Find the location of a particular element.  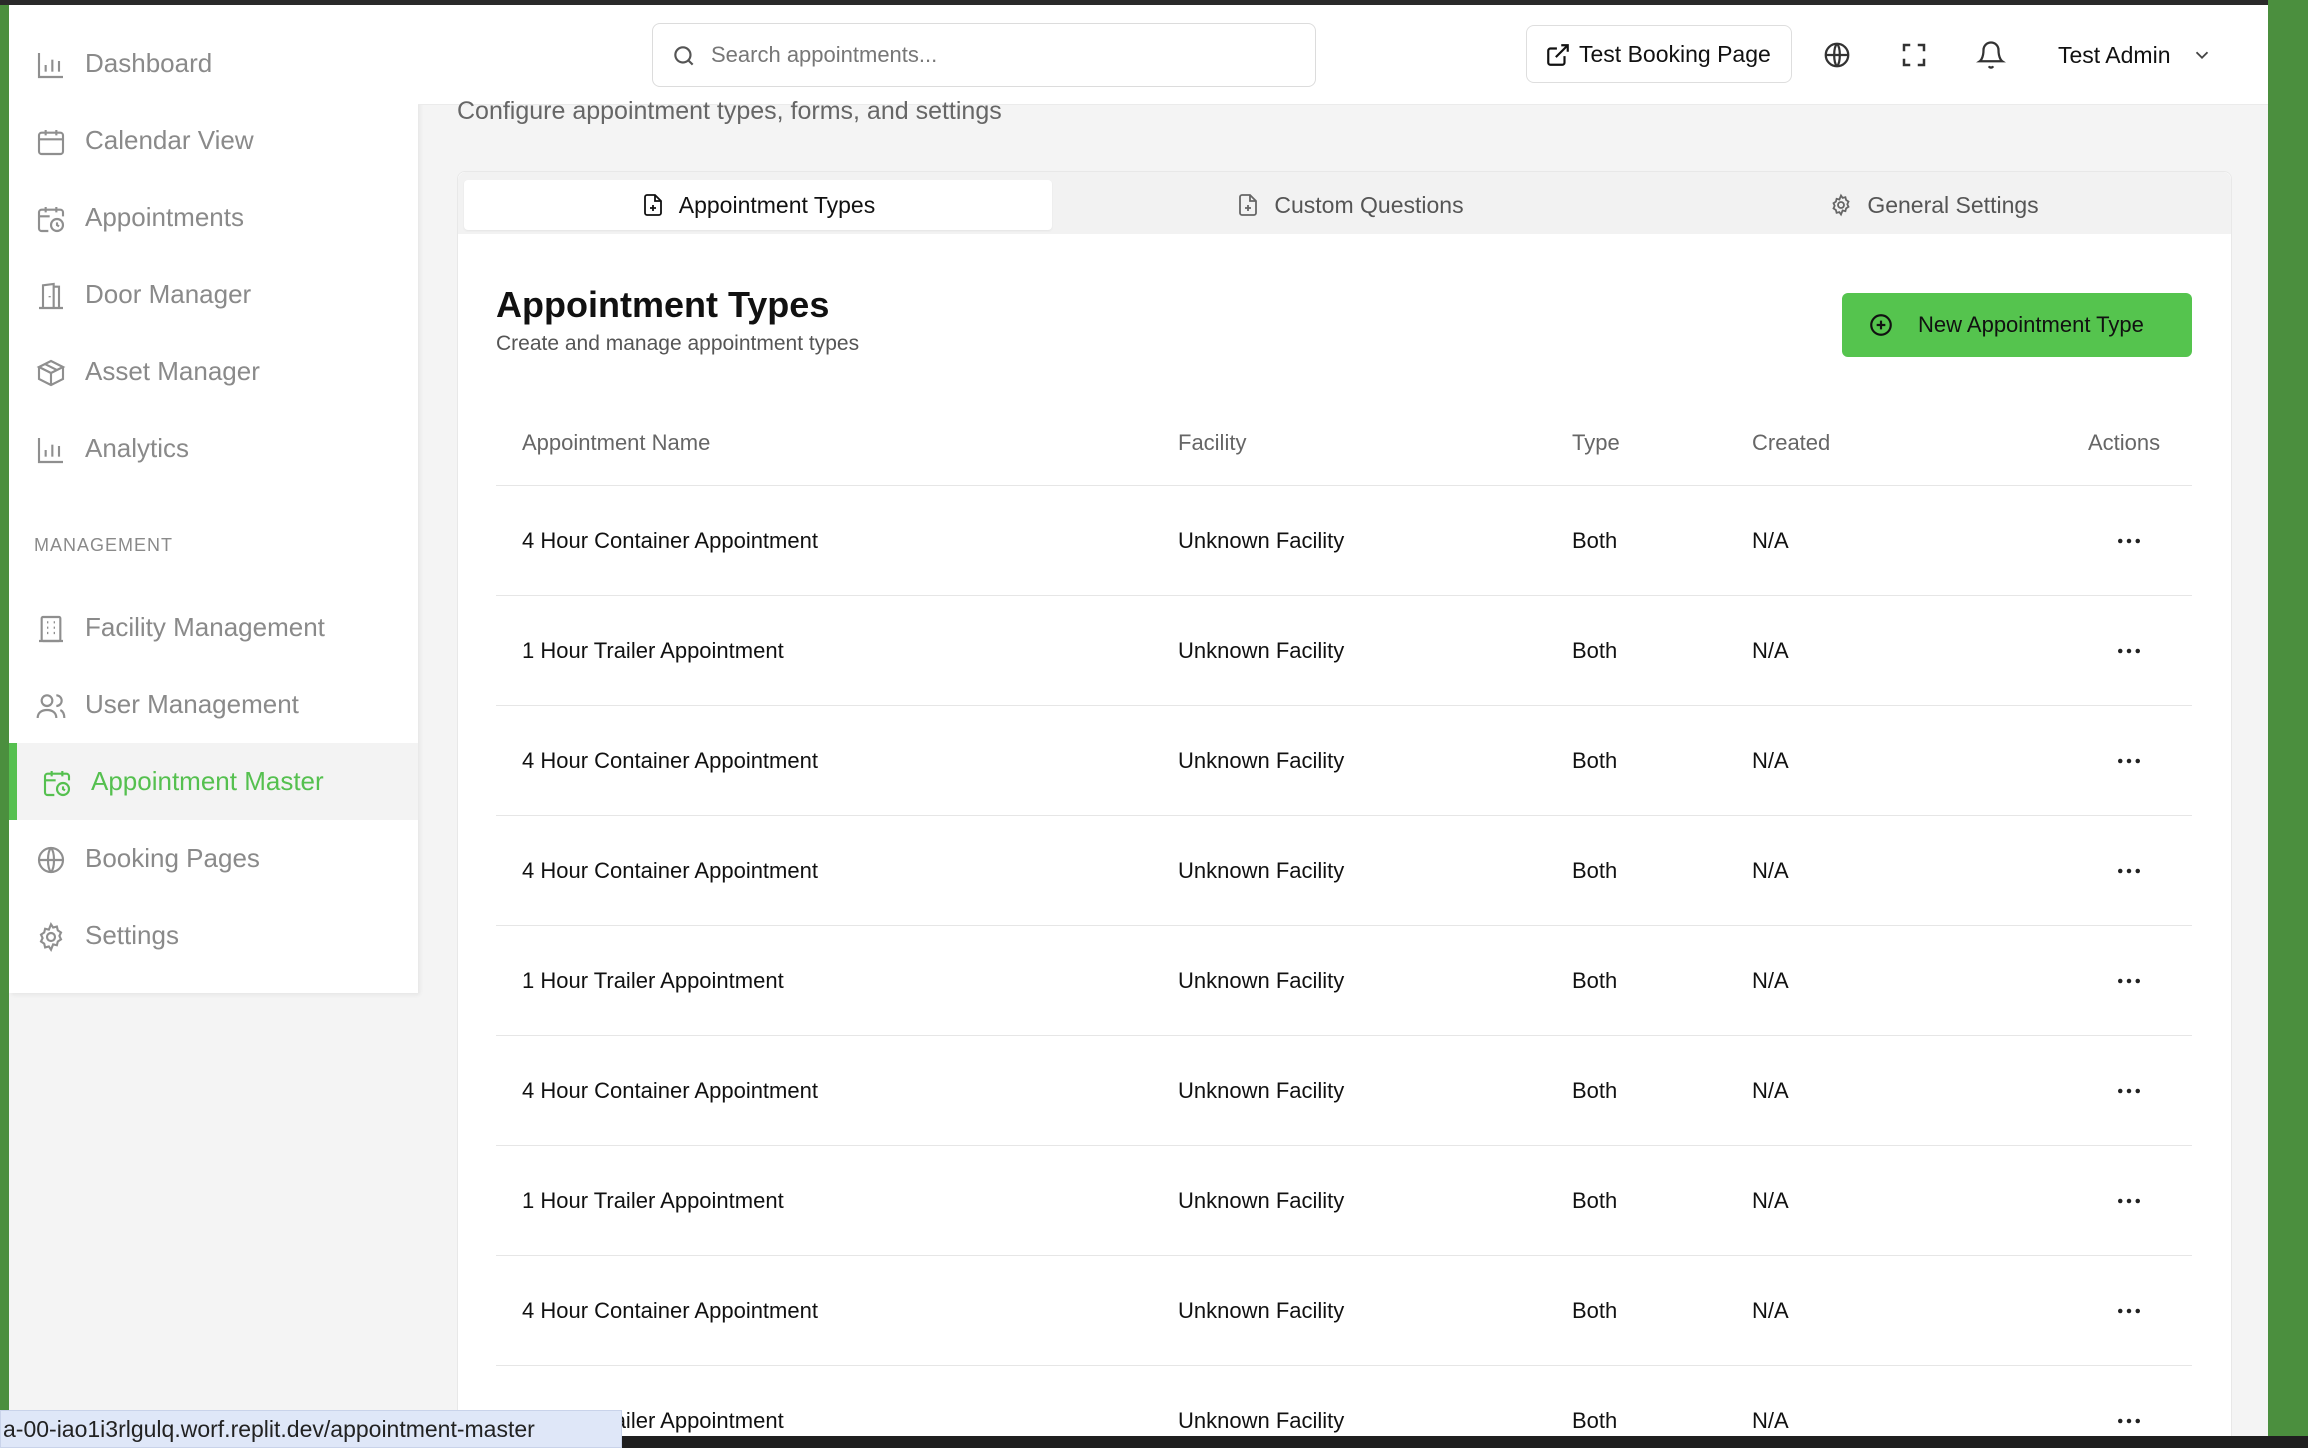

top-header: Test Booking Page Test Admin is located at coordinates (1343, 55).